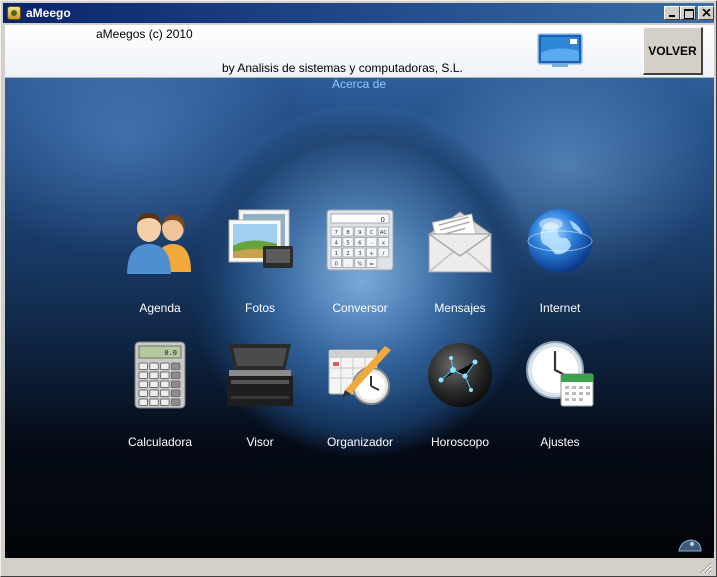 Image resolution: width=717 pixels, height=577 pixels. Describe the element at coordinates (260, 442) in the screenshot. I see `app-label: Visor` at that location.